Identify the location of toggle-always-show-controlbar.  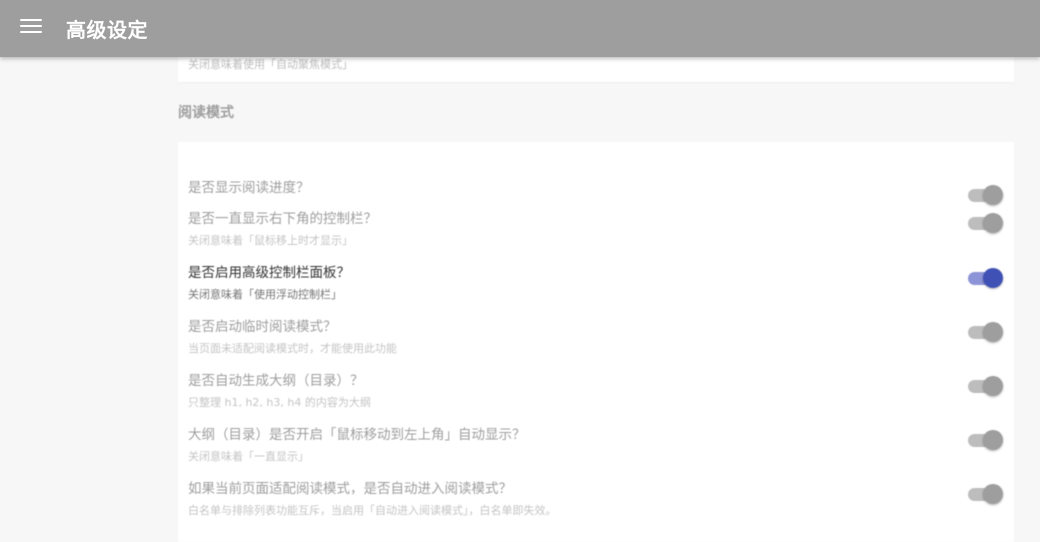
(986, 223).